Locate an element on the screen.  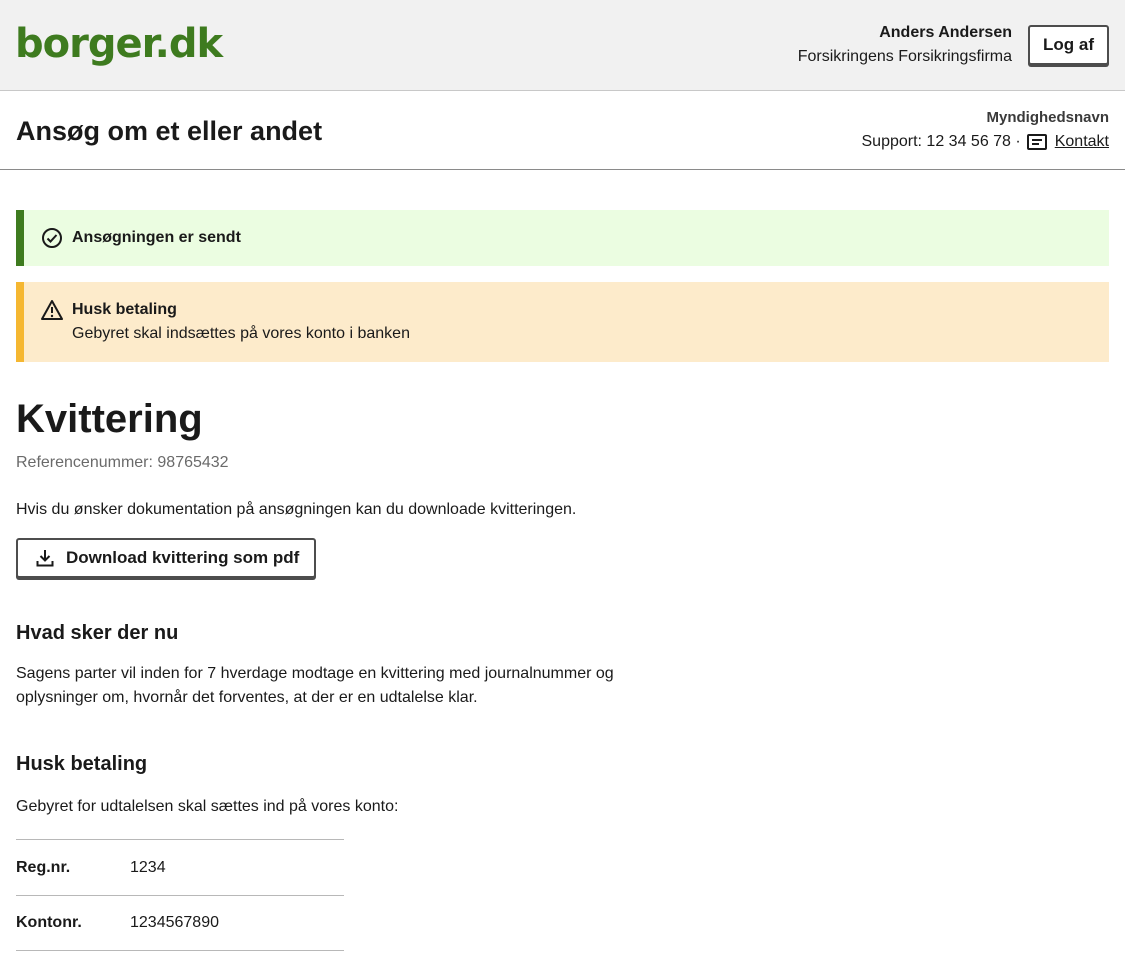
download-receipt-button: Download kvittering som pdf is located at coordinates (166, 558).